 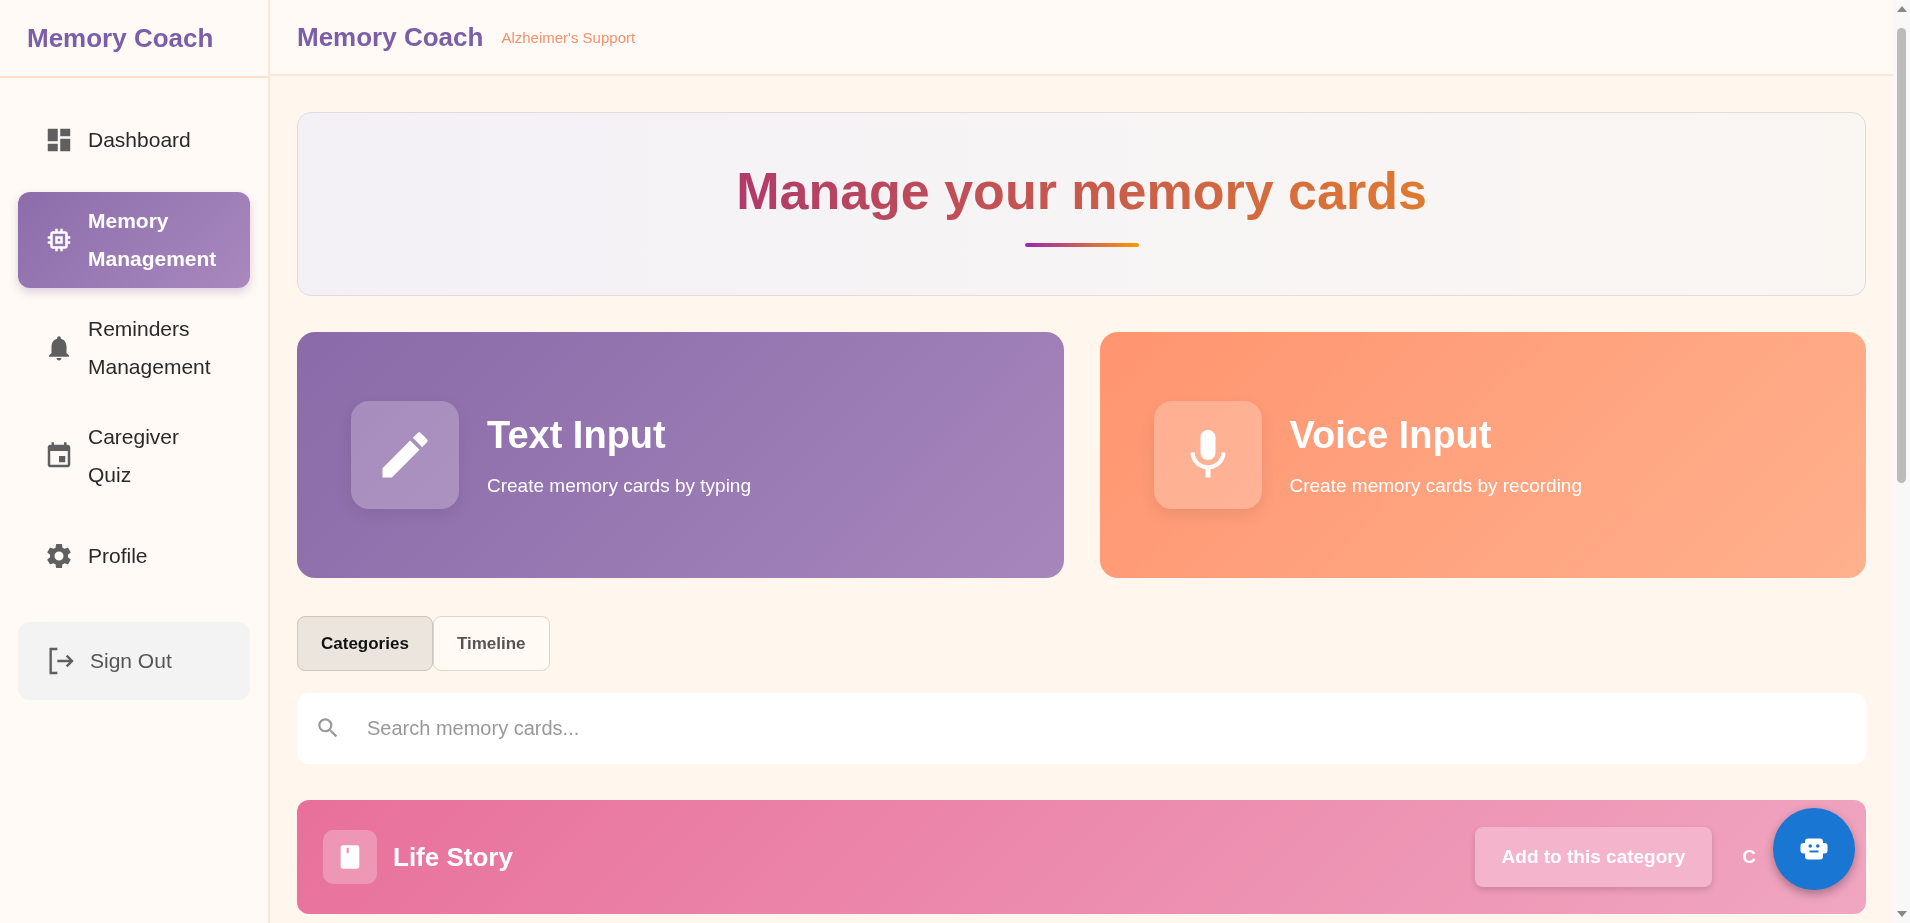 What do you see at coordinates (619, 485) in the screenshot?
I see `option-description: Create memory cards by typing` at bounding box center [619, 485].